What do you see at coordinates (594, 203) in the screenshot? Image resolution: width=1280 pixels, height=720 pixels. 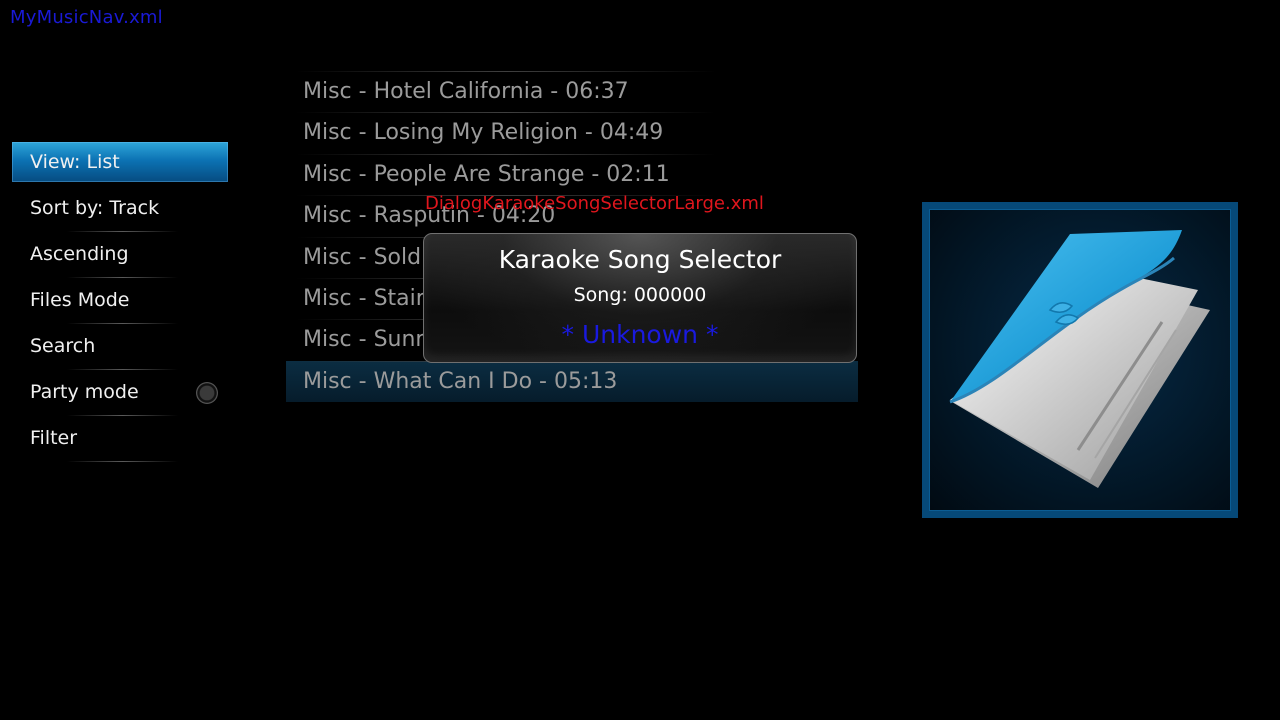 I see `dialog-file-label: DialogKaraokeSongSelectorLarge.xml` at bounding box center [594, 203].